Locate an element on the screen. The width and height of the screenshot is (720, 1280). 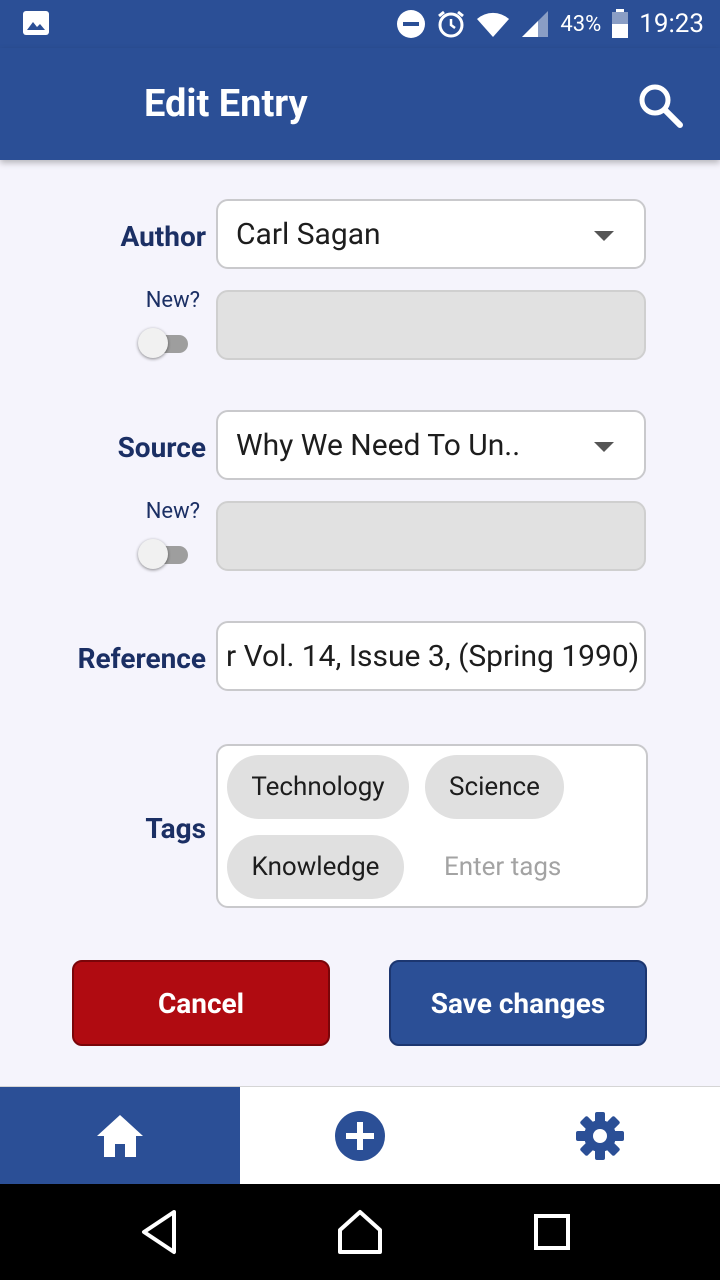
search-icon is located at coordinates (660, 105).